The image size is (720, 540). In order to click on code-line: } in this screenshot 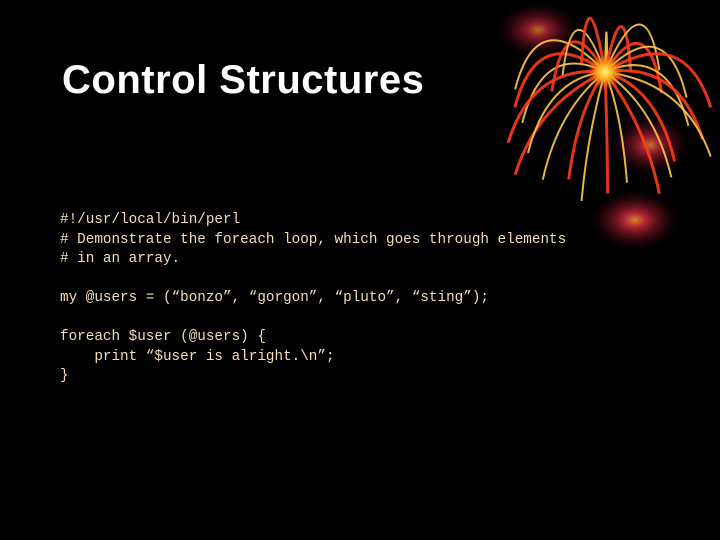, I will do `click(64, 376)`.